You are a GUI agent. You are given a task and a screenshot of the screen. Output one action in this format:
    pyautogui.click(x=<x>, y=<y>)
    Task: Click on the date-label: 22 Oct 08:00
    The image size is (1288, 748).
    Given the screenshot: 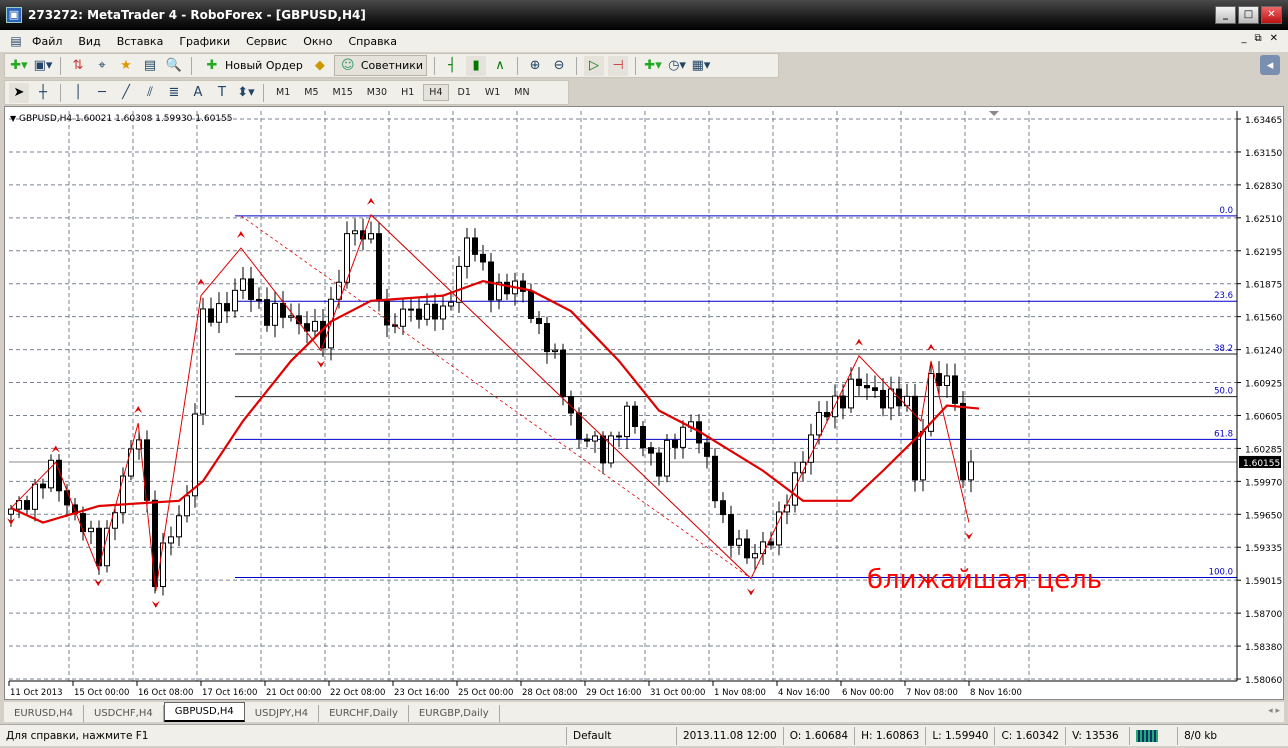 What is the action you would take?
    pyautogui.click(x=357, y=693)
    